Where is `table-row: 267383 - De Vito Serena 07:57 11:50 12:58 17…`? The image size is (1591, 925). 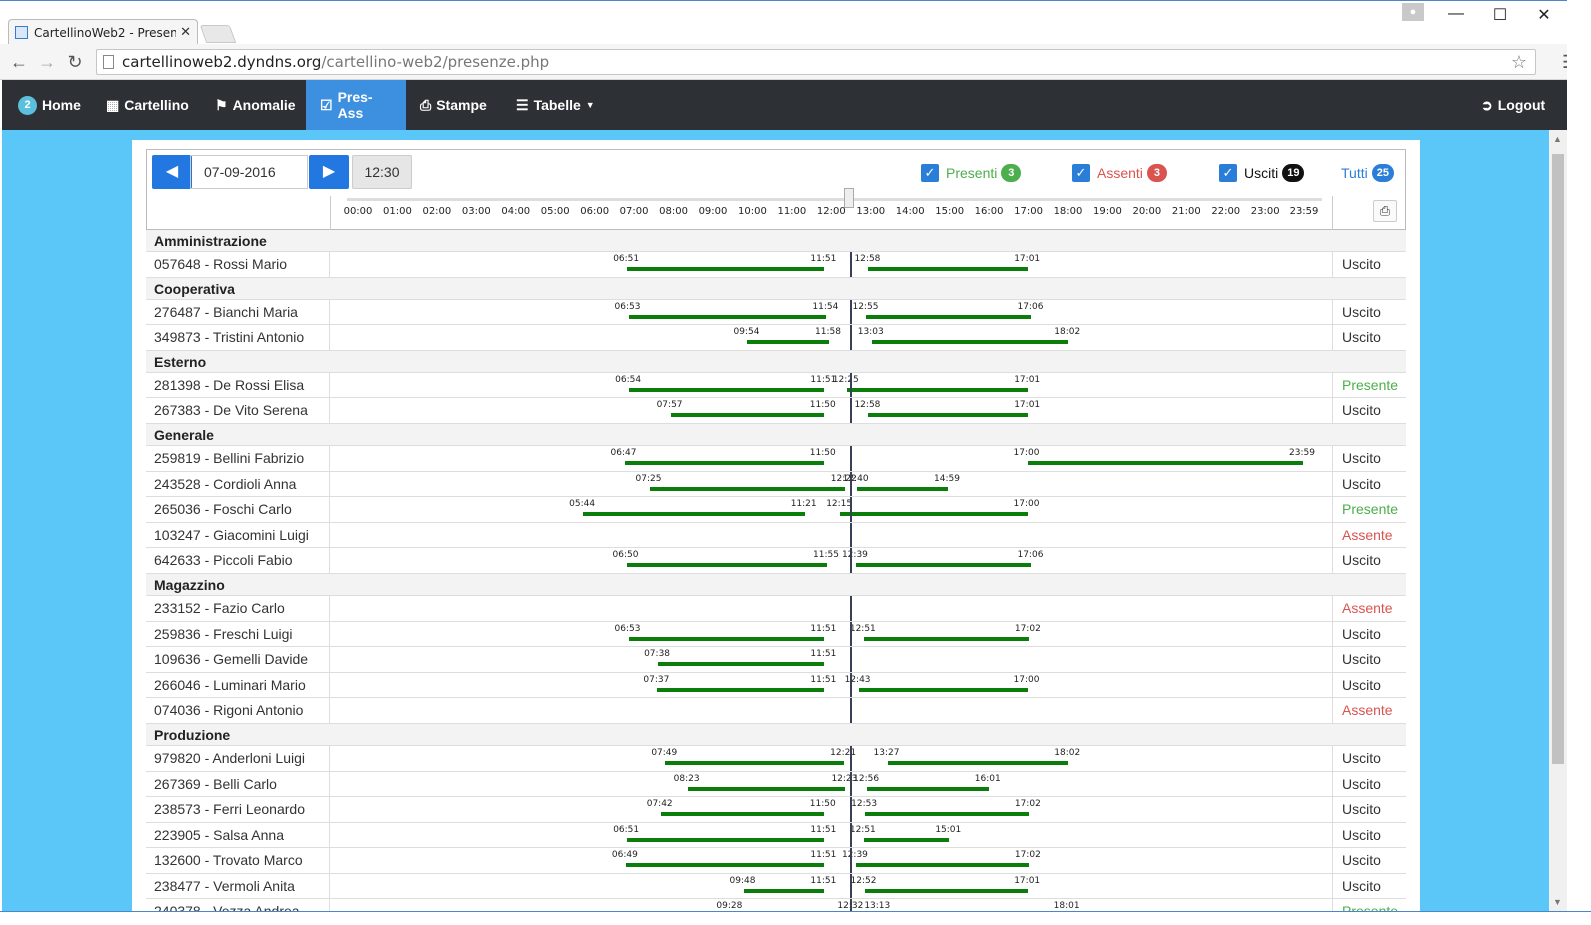
table-row: 267383 - De Vito Serena 07:57 11:50 12:58 17… is located at coordinates (776, 411).